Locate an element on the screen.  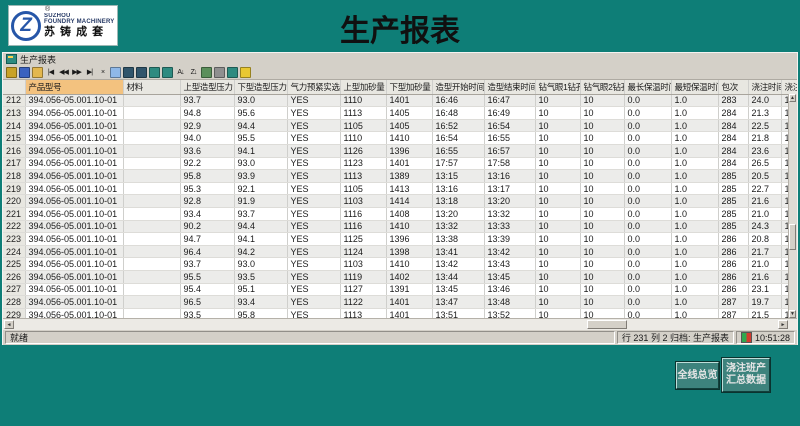
column-header-上型加砂量: 上型加砂量 is located at coordinates (363, 87).